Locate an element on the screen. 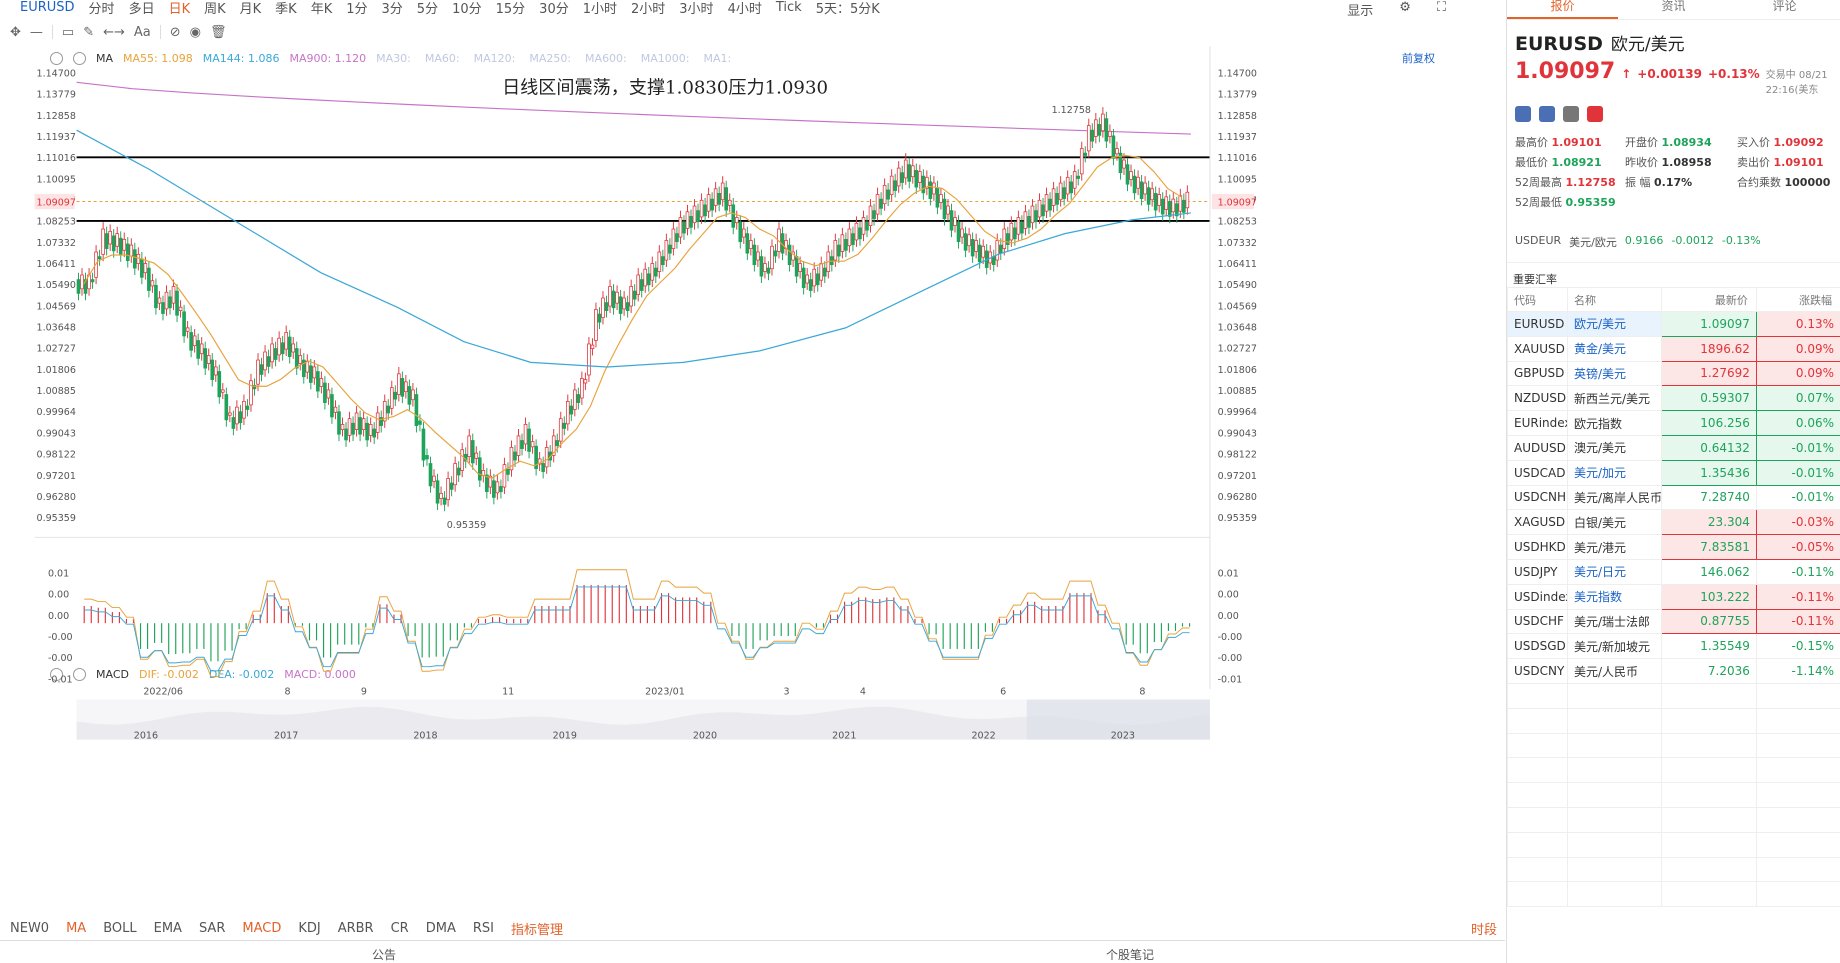  period-0: 分时 is located at coordinates (102, 8).